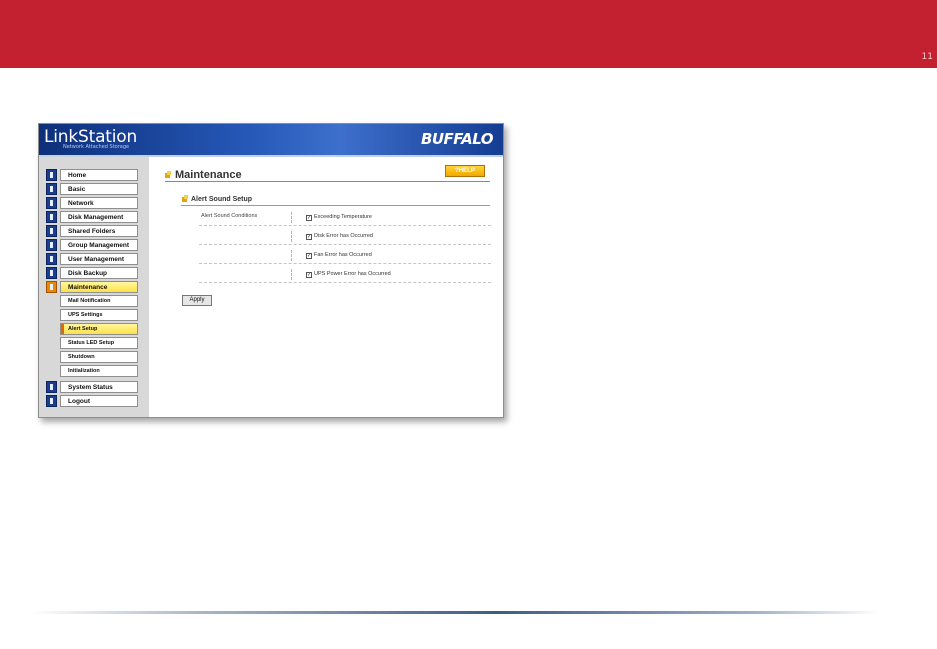 The width and height of the screenshot is (937, 649). I want to click on checkbox-fan-error: ✓, so click(309, 256).